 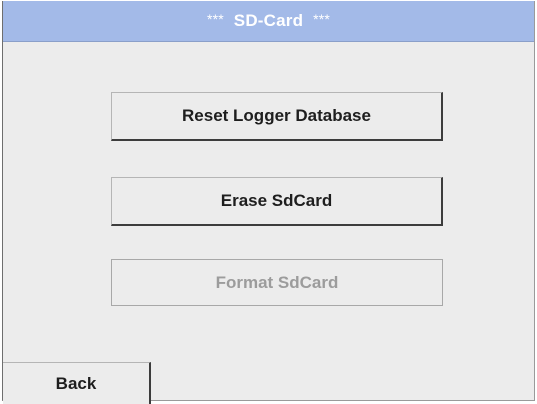 What do you see at coordinates (215, 19) in the screenshot?
I see `title-stars-left: ***` at bounding box center [215, 19].